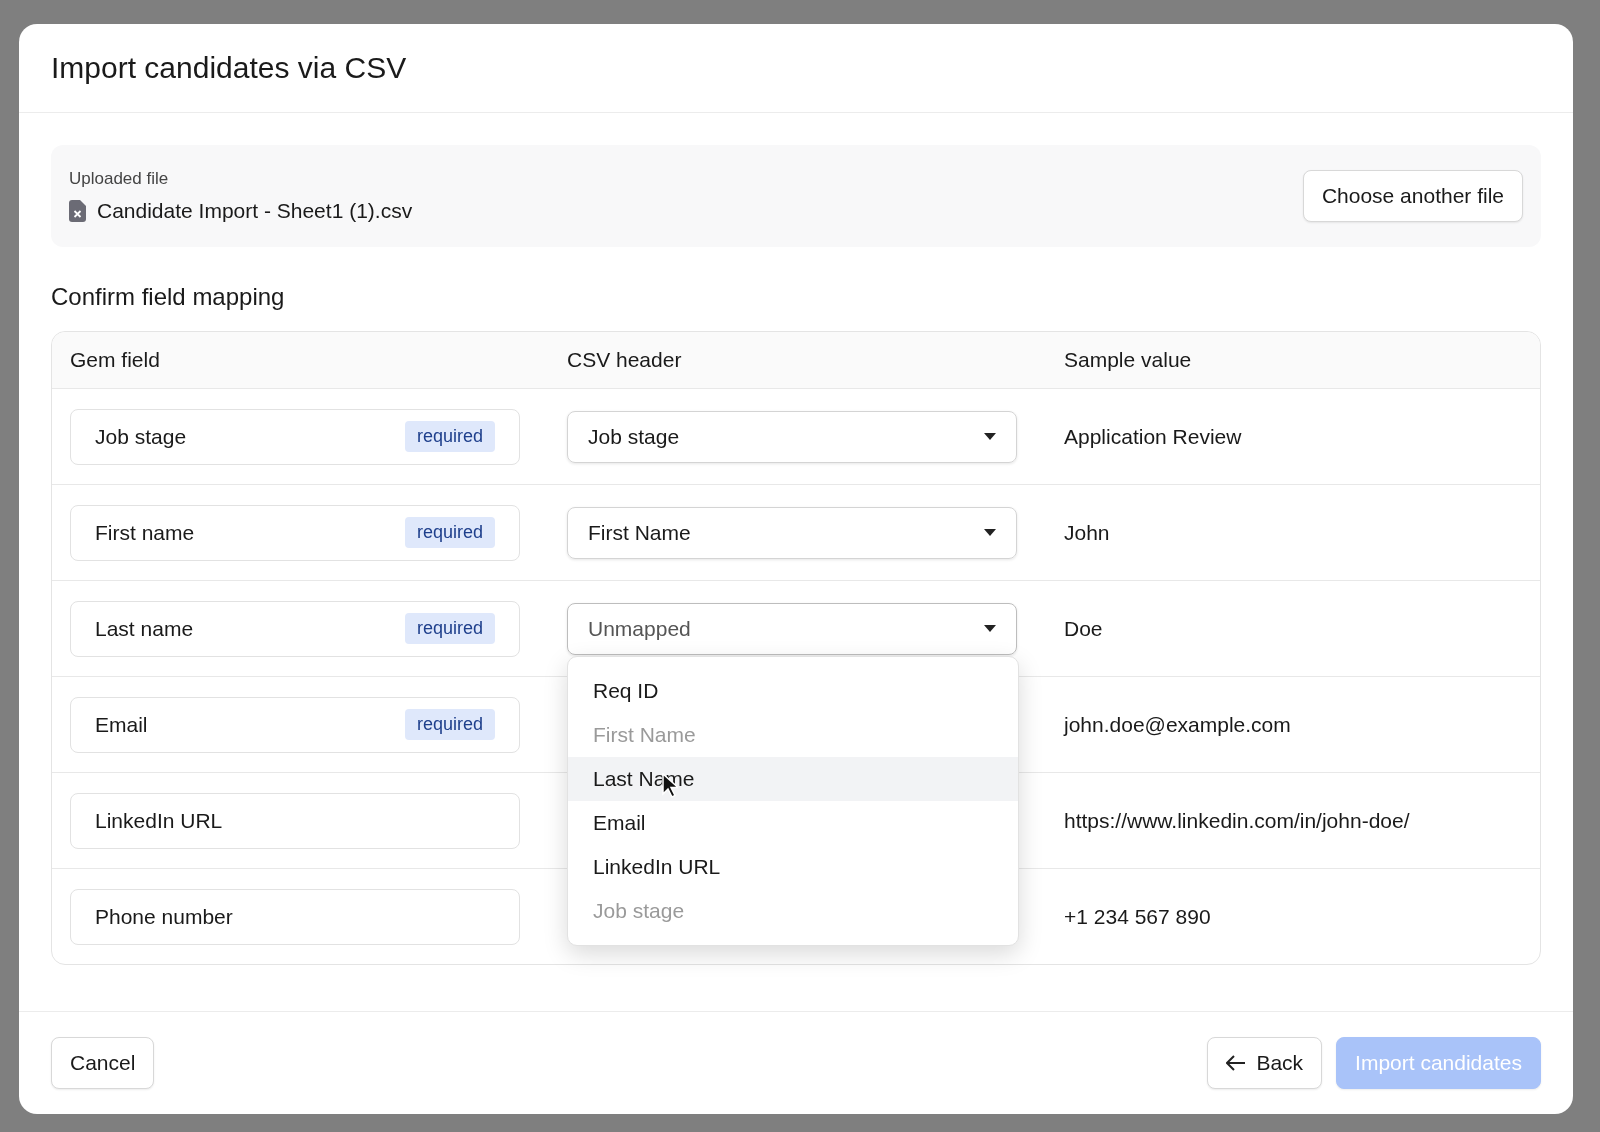 This screenshot has height=1132, width=1600. What do you see at coordinates (141, 436) in the screenshot?
I see `field-label: Job stage` at bounding box center [141, 436].